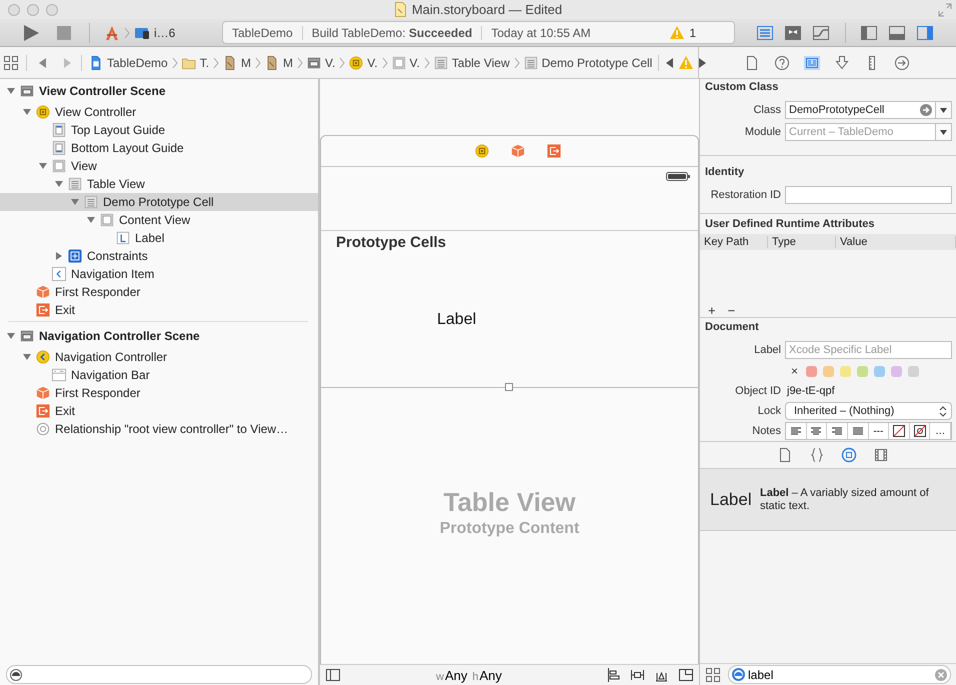 Image resolution: width=956 pixels, height=685 pixels. I want to click on grid-view-icon, so click(713, 675).